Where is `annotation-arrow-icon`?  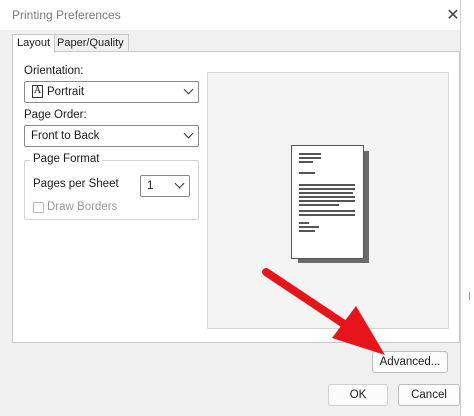
annotation-arrow-icon is located at coordinates (323, 311).